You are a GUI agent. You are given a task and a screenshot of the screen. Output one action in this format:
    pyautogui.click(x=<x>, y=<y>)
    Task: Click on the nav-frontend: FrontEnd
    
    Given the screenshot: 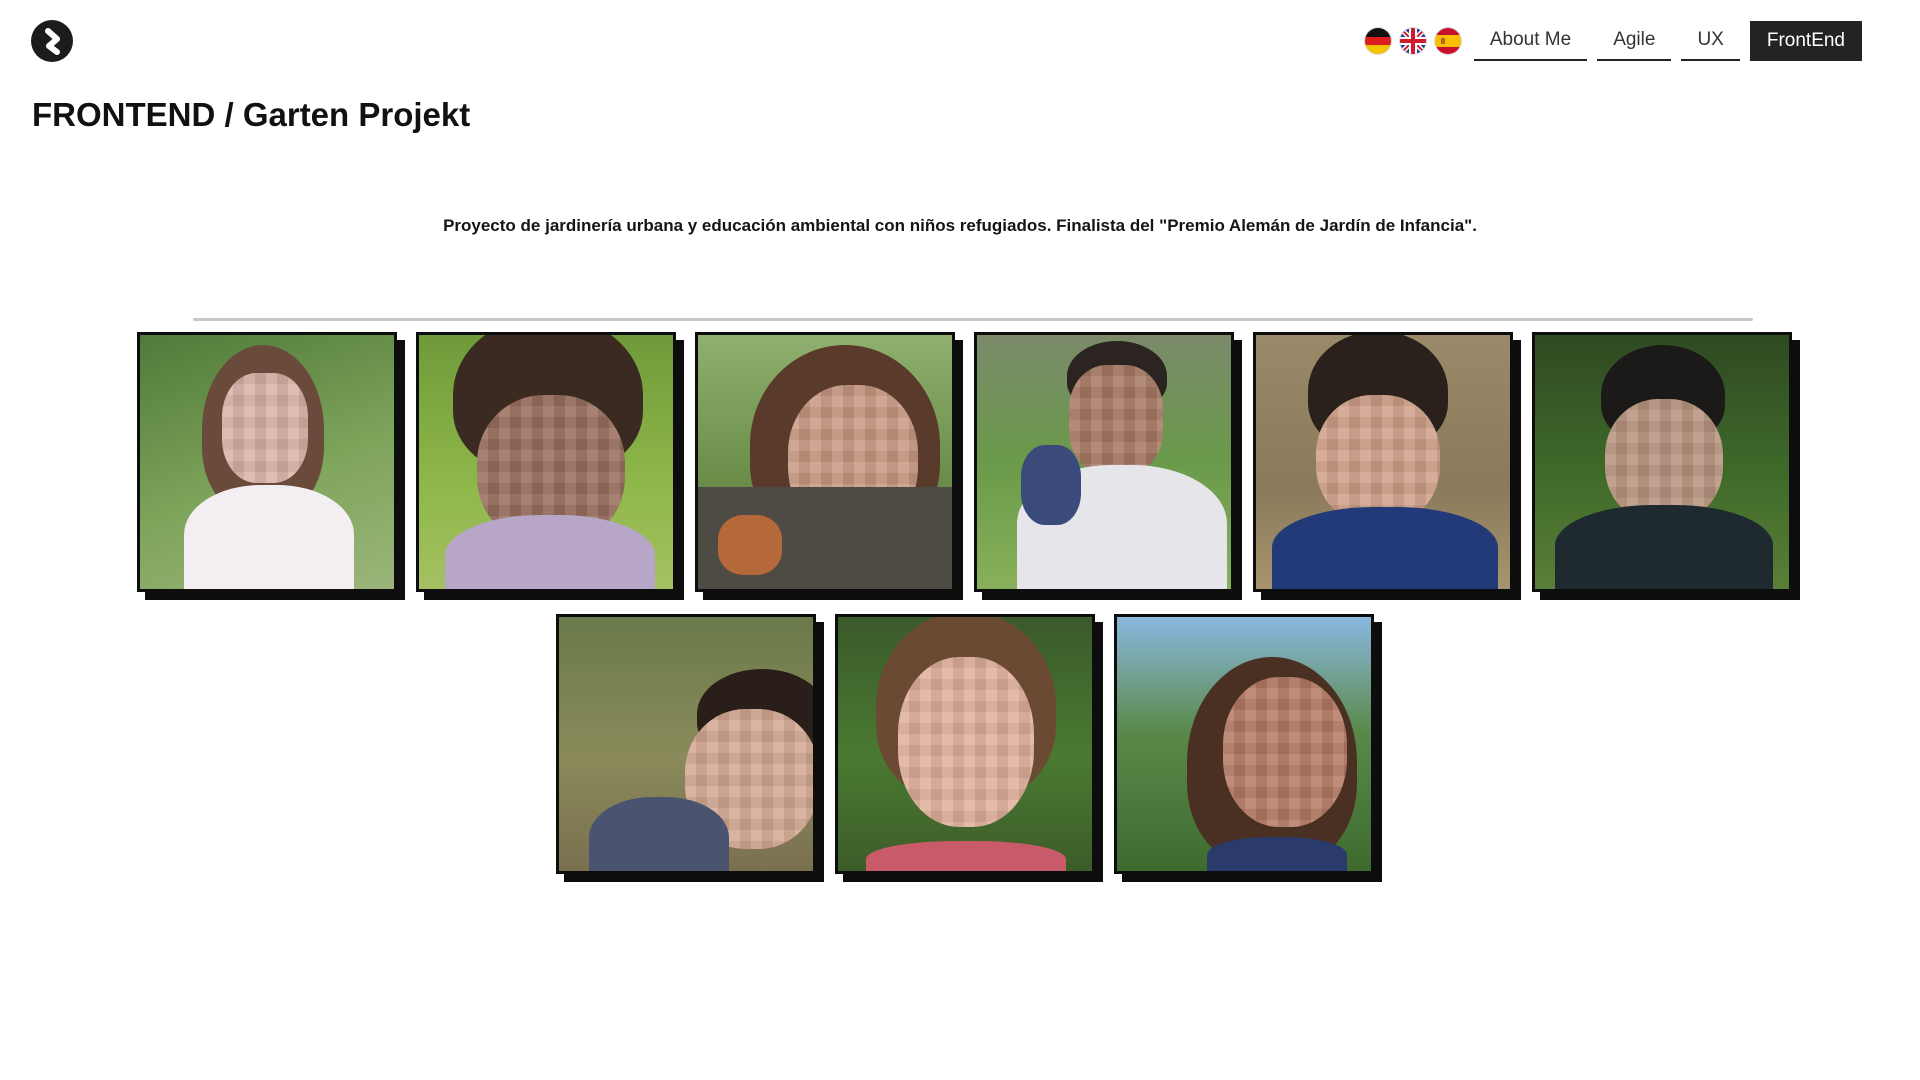 What is the action you would take?
    pyautogui.click(x=1805, y=40)
    